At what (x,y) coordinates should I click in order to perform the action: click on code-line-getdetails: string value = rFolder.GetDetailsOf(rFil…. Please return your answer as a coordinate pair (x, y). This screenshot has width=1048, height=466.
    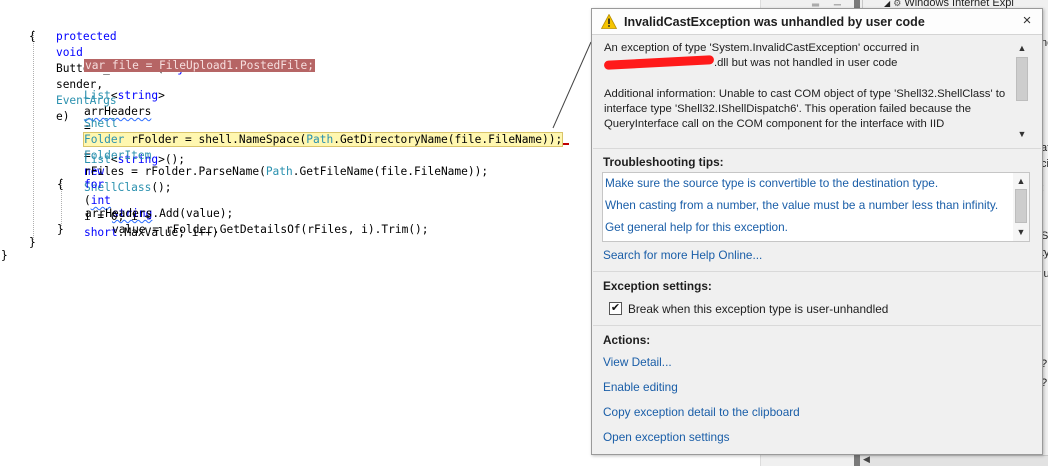
    Looking at the image, I should click on (257, 213).